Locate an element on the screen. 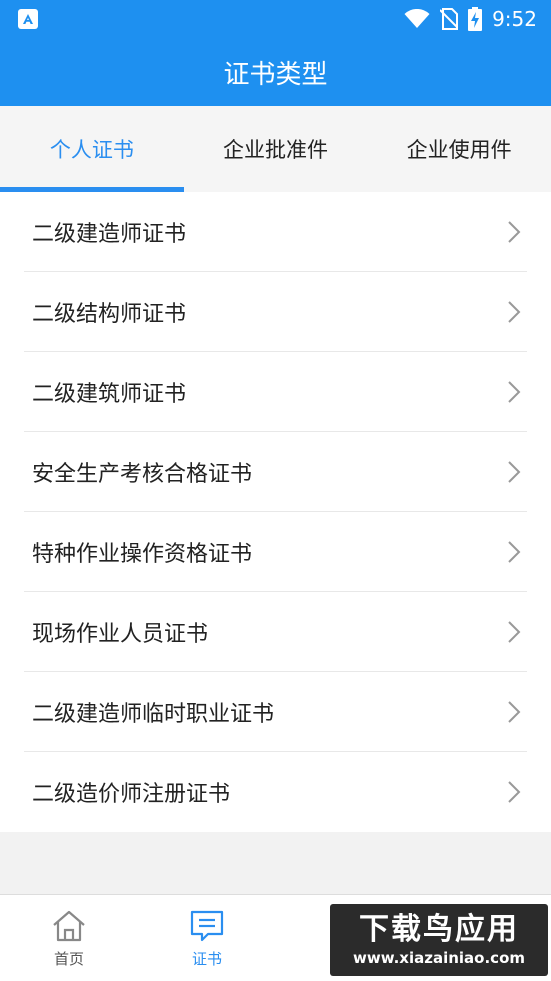  list-item-label: 二级建筑师证书 is located at coordinates (109, 394).